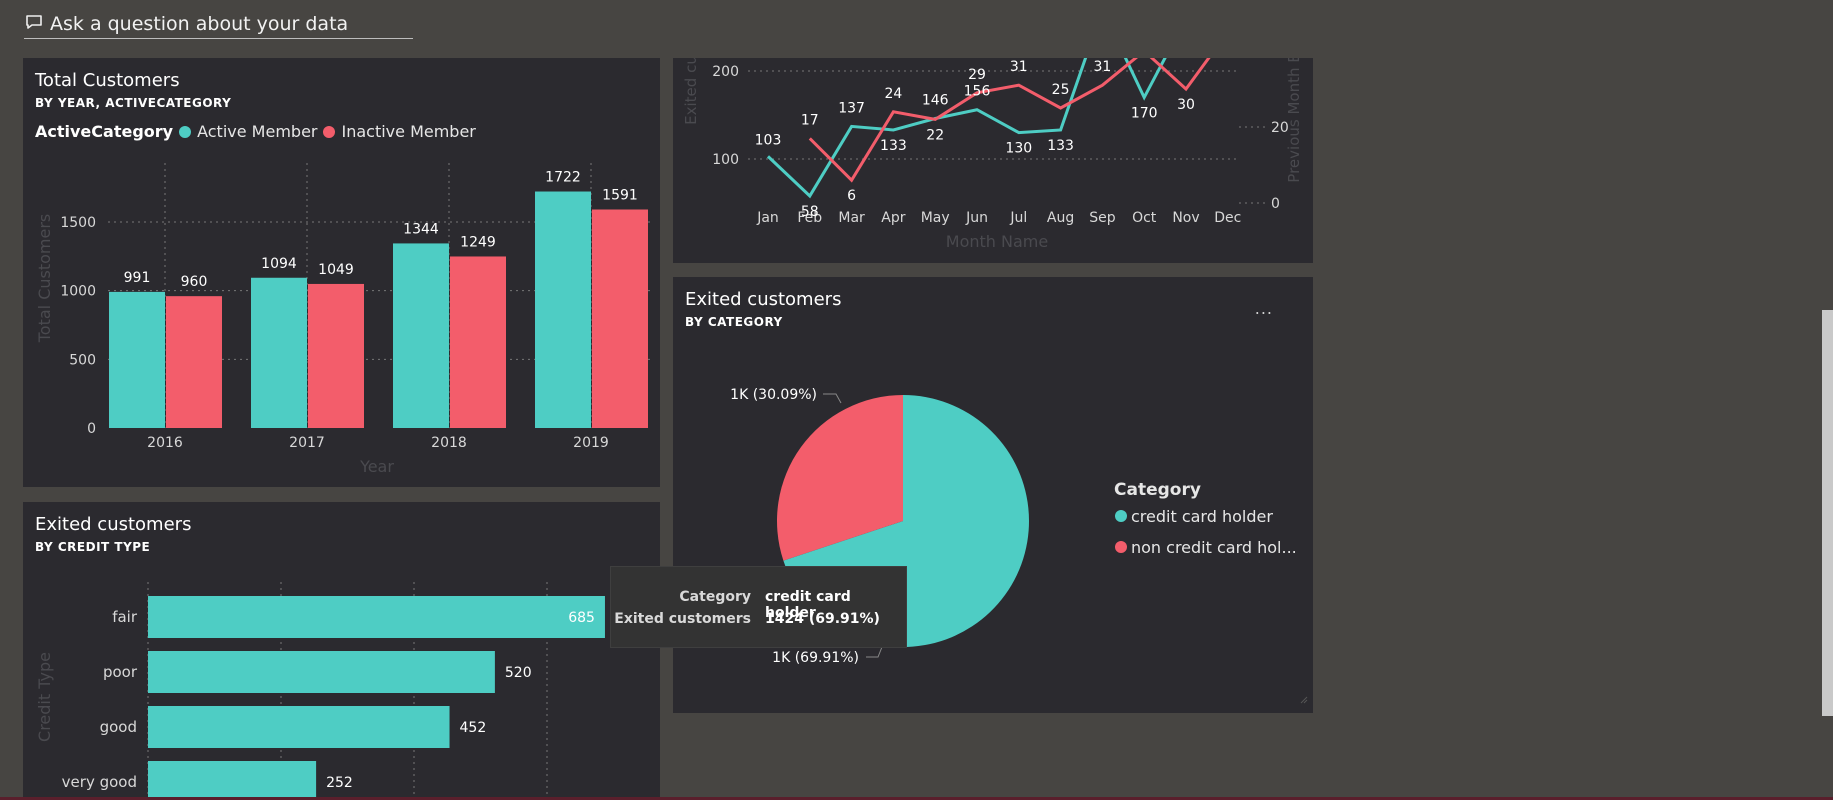  What do you see at coordinates (137, 278) in the screenshot?
I see `data-label: 991` at bounding box center [137, 278].